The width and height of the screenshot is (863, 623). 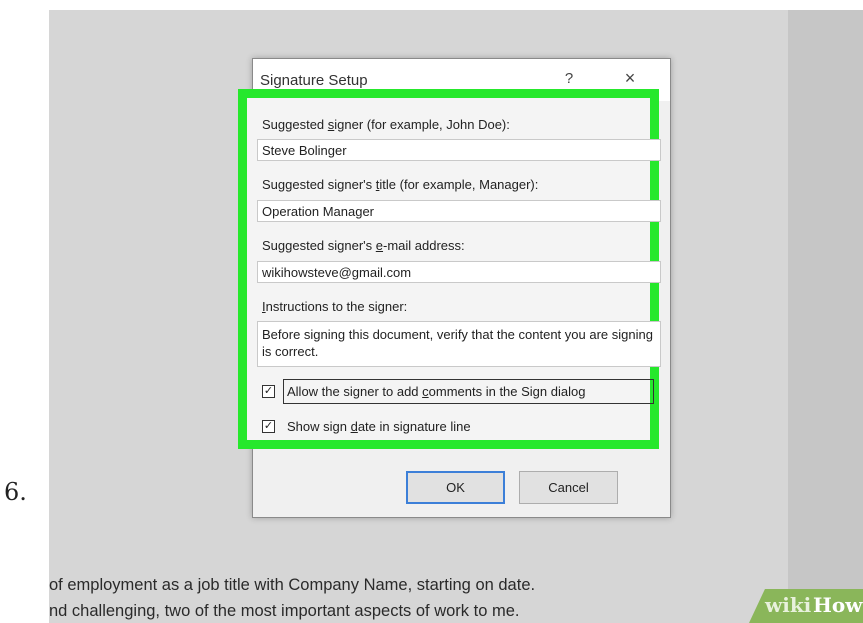 I want to click on instructions-label: Instructions to the signer:, so click(x=334, y=306).